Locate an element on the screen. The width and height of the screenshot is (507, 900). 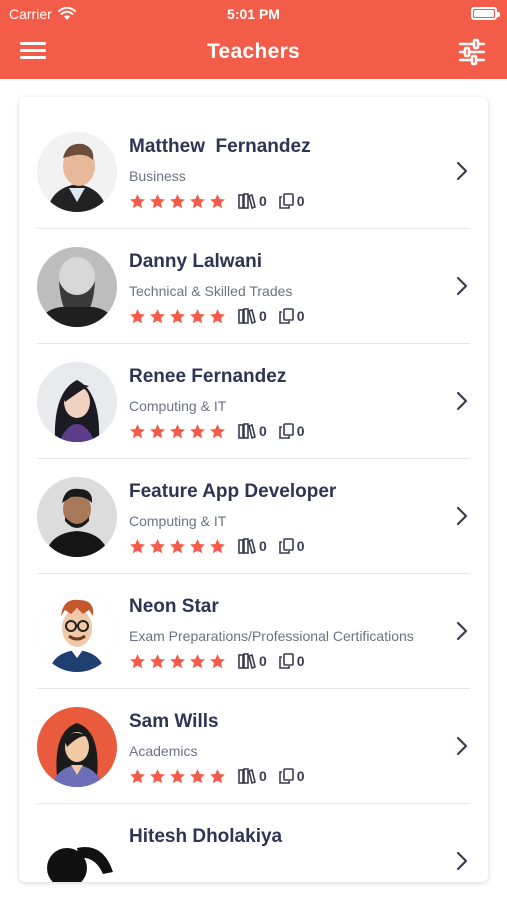
teacher-name: Hitesh Dholakiya is located at coordinates (206, 836).